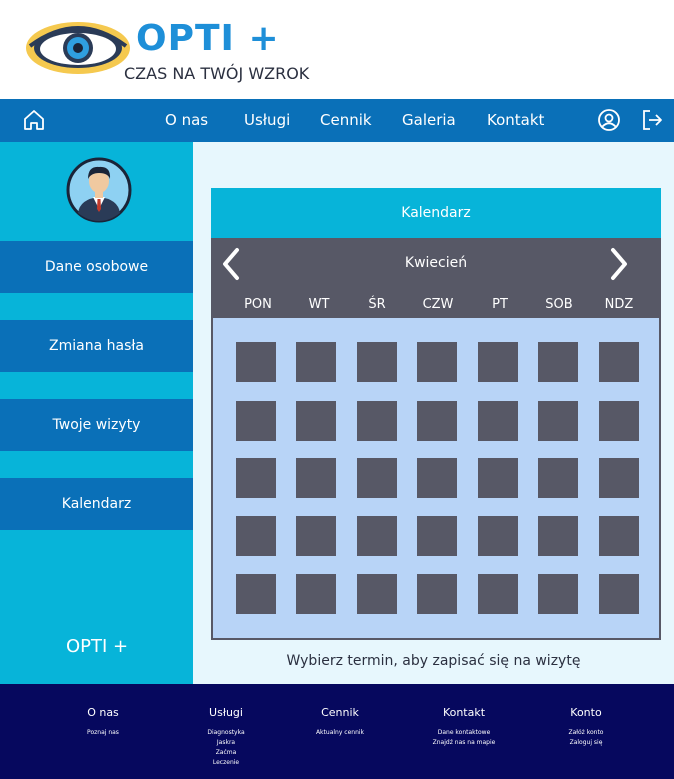  I want to click on top-navbar: O nas Usługi Cennik Galeria Kontakt, so click(337, 120).